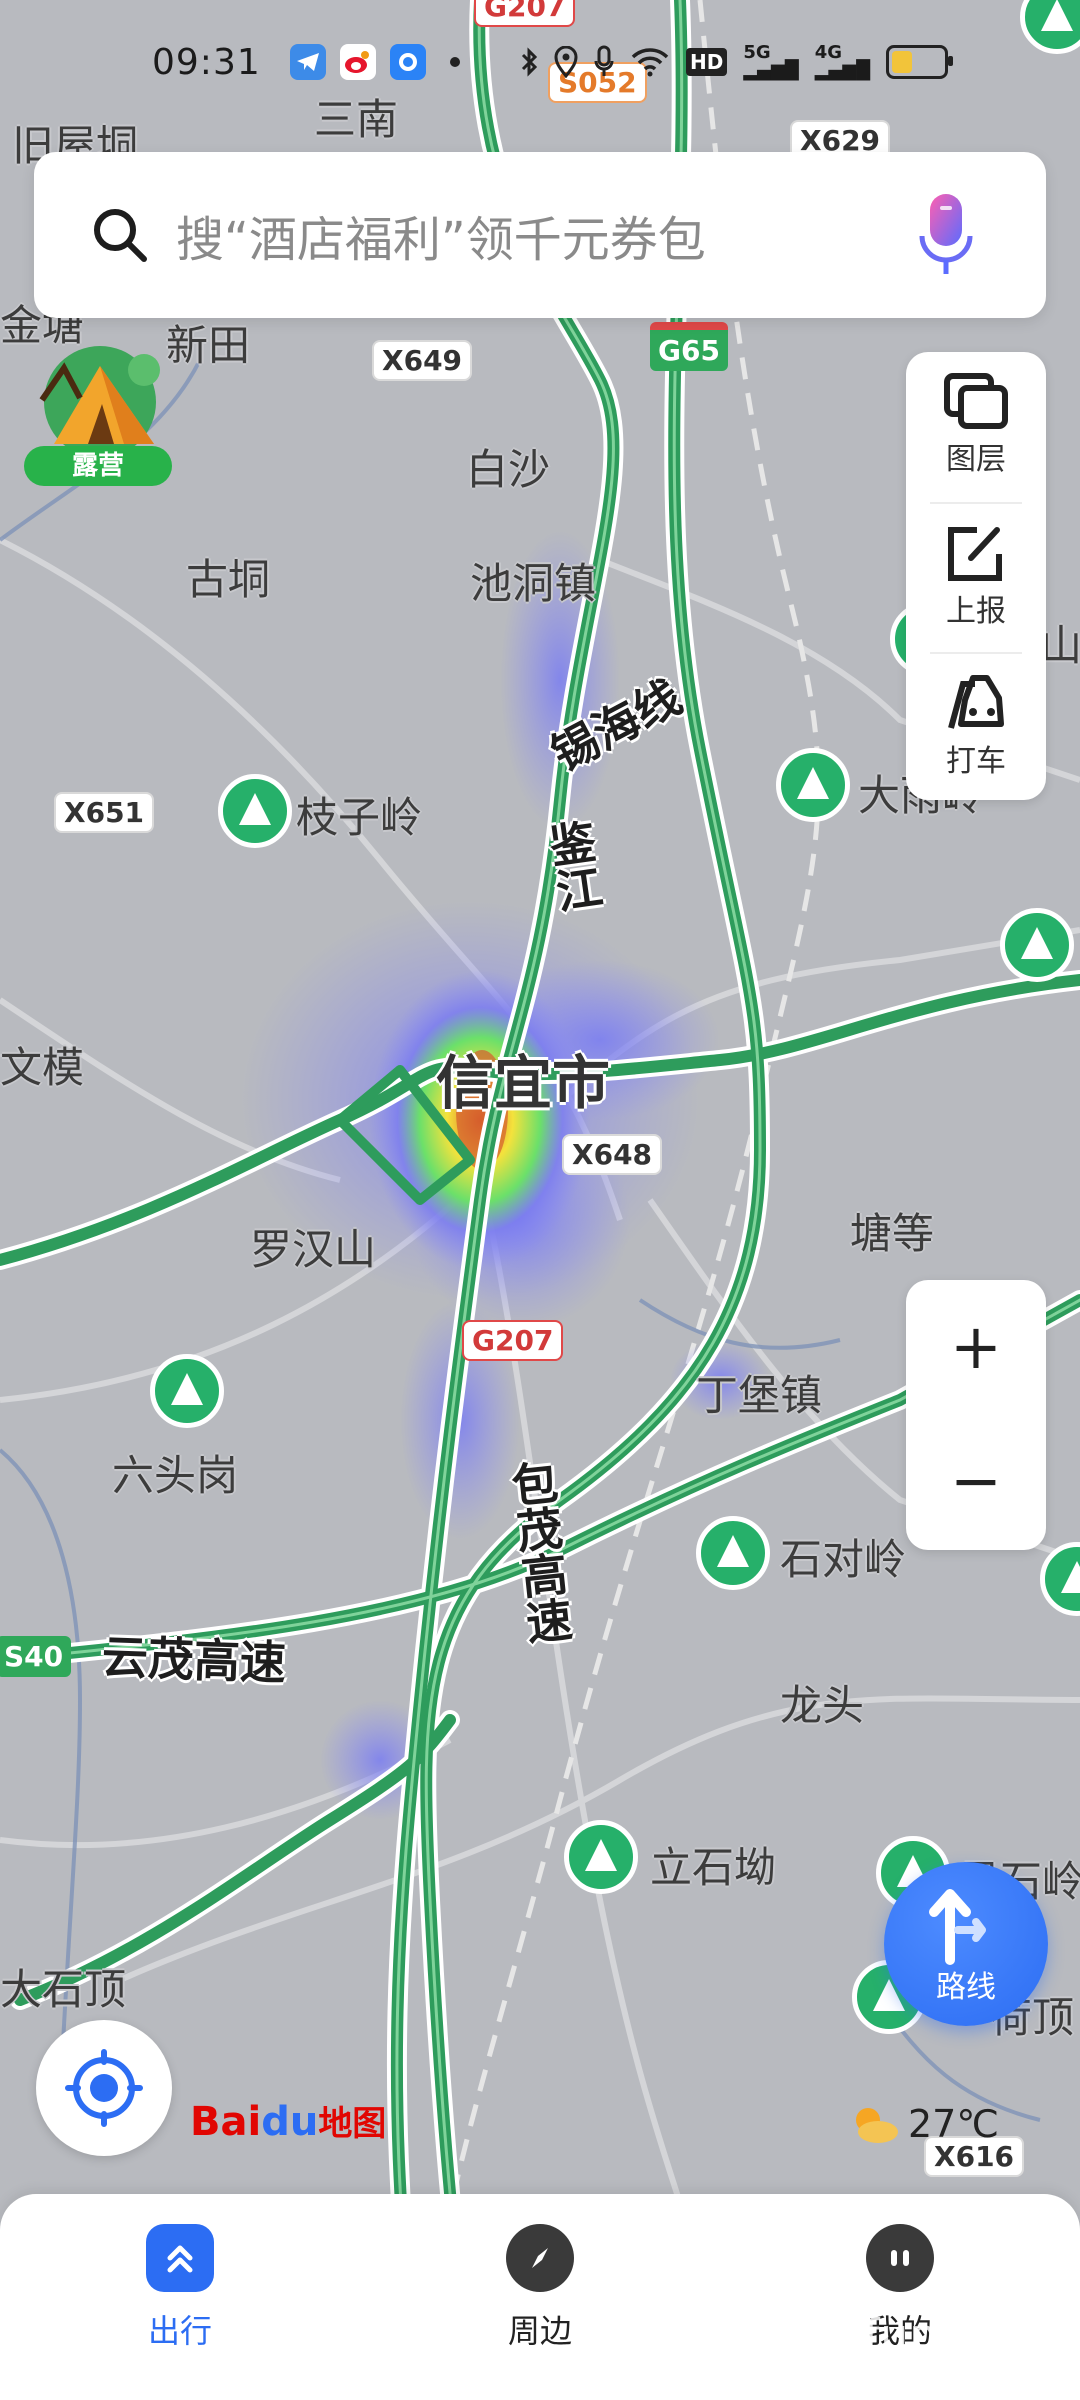 The height and width of the screenshot is (2400, 1080). I want to click on road-shield: X648, so click(612, 1154).